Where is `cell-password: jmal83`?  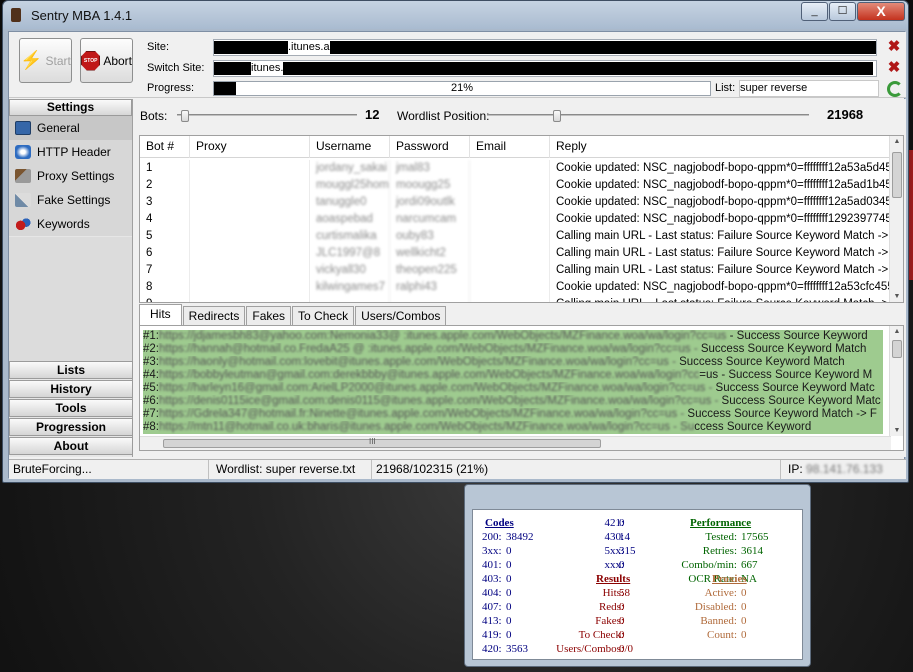 cell-password: jmal83 is located at coordinates (430, 168).